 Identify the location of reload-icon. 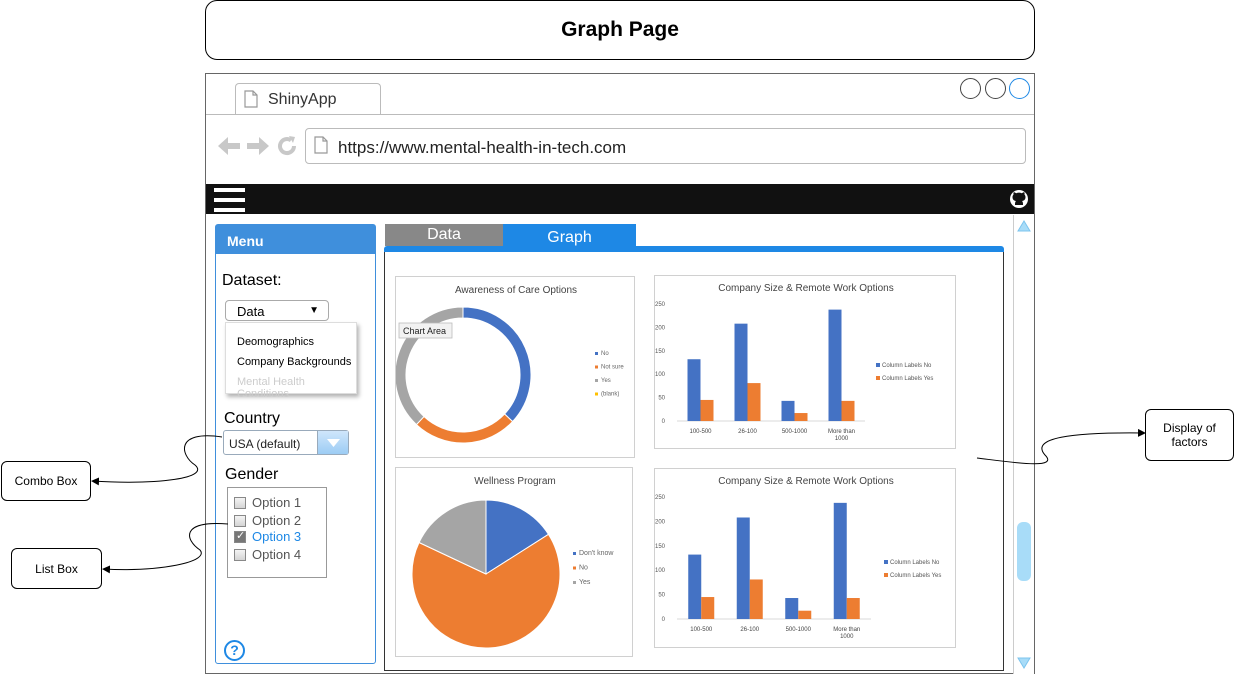
(287, 148).